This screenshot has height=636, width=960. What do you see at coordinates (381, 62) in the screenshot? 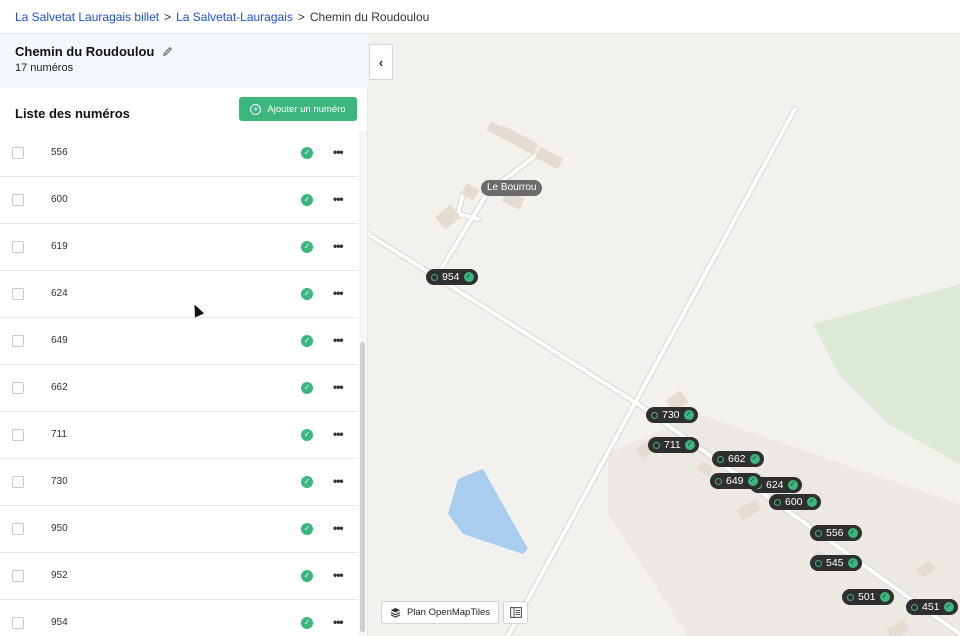
I see `collapse-panel-button: ‹` at bounding box center [381, 62].